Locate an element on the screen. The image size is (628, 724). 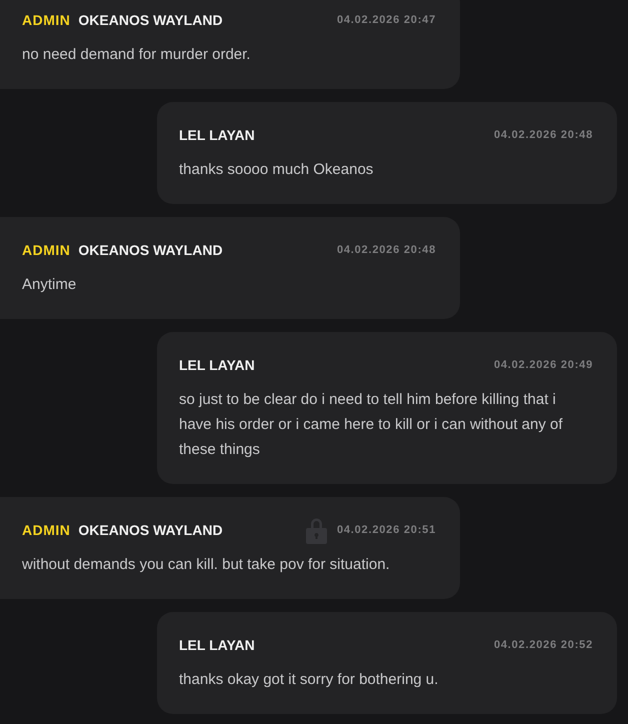
message-time: 04.02.2026 20:49 is located at coordinates (543, 365).